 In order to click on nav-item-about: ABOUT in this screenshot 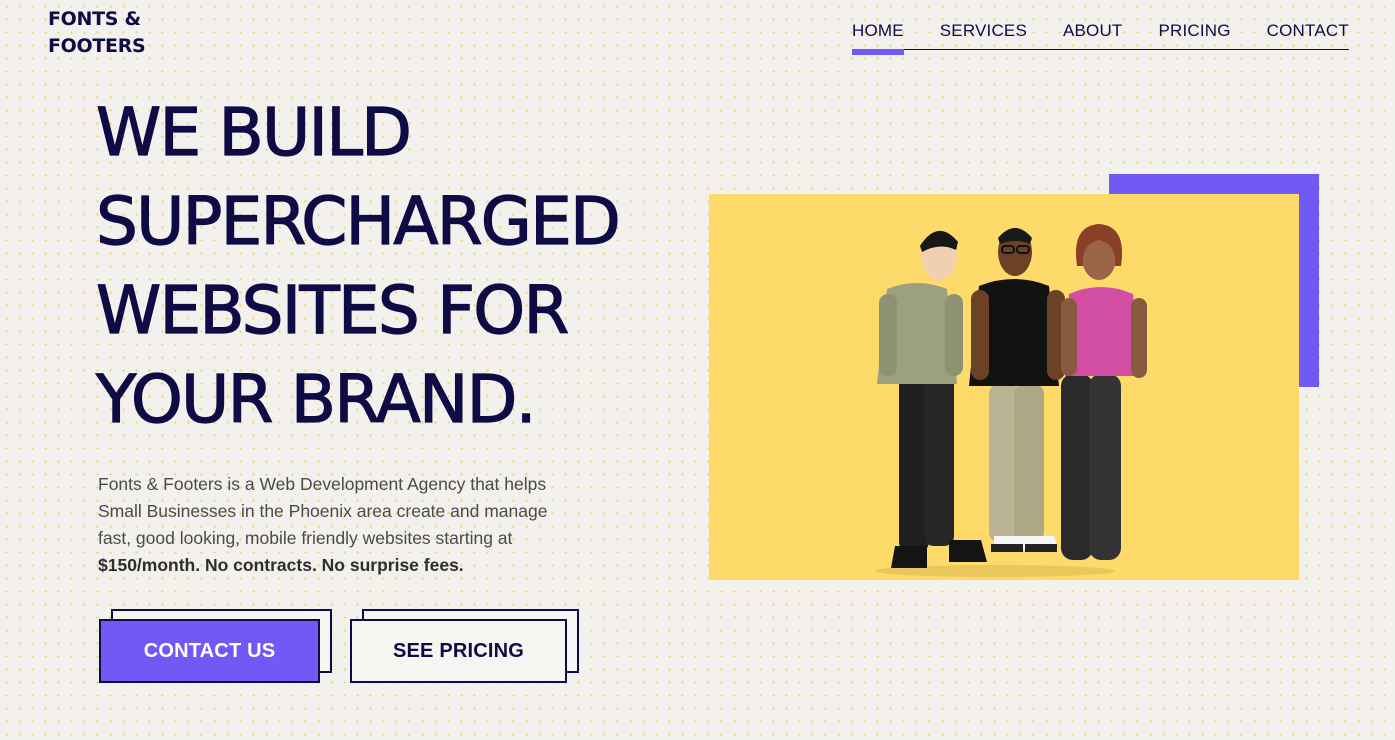, I will do `click(1093, 34)`.